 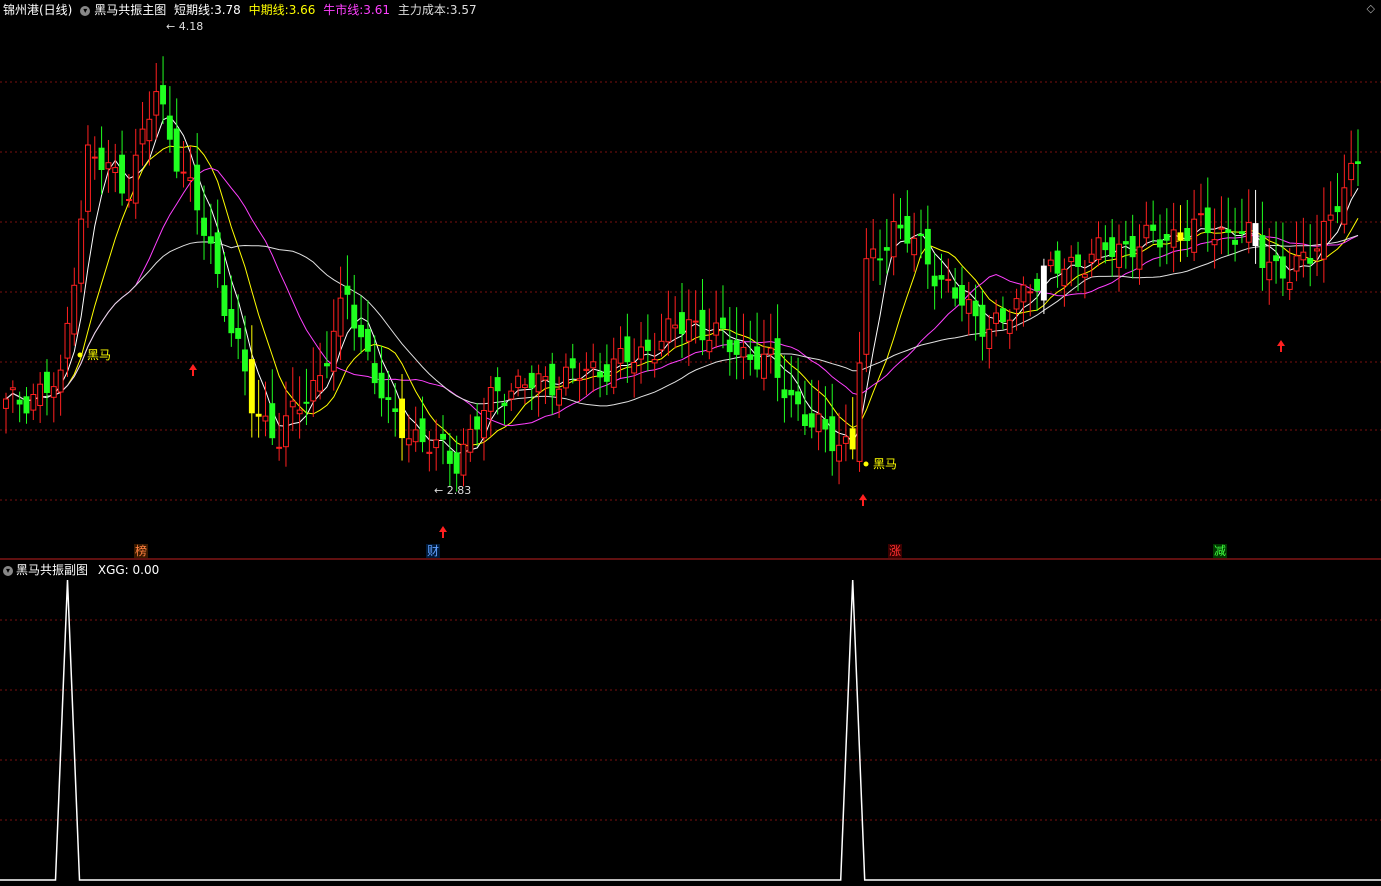 What do you see at coordinates (8, 570) in the screenshot?
I see `dropdown-icon: ▾` at bounding box center [8, 570].